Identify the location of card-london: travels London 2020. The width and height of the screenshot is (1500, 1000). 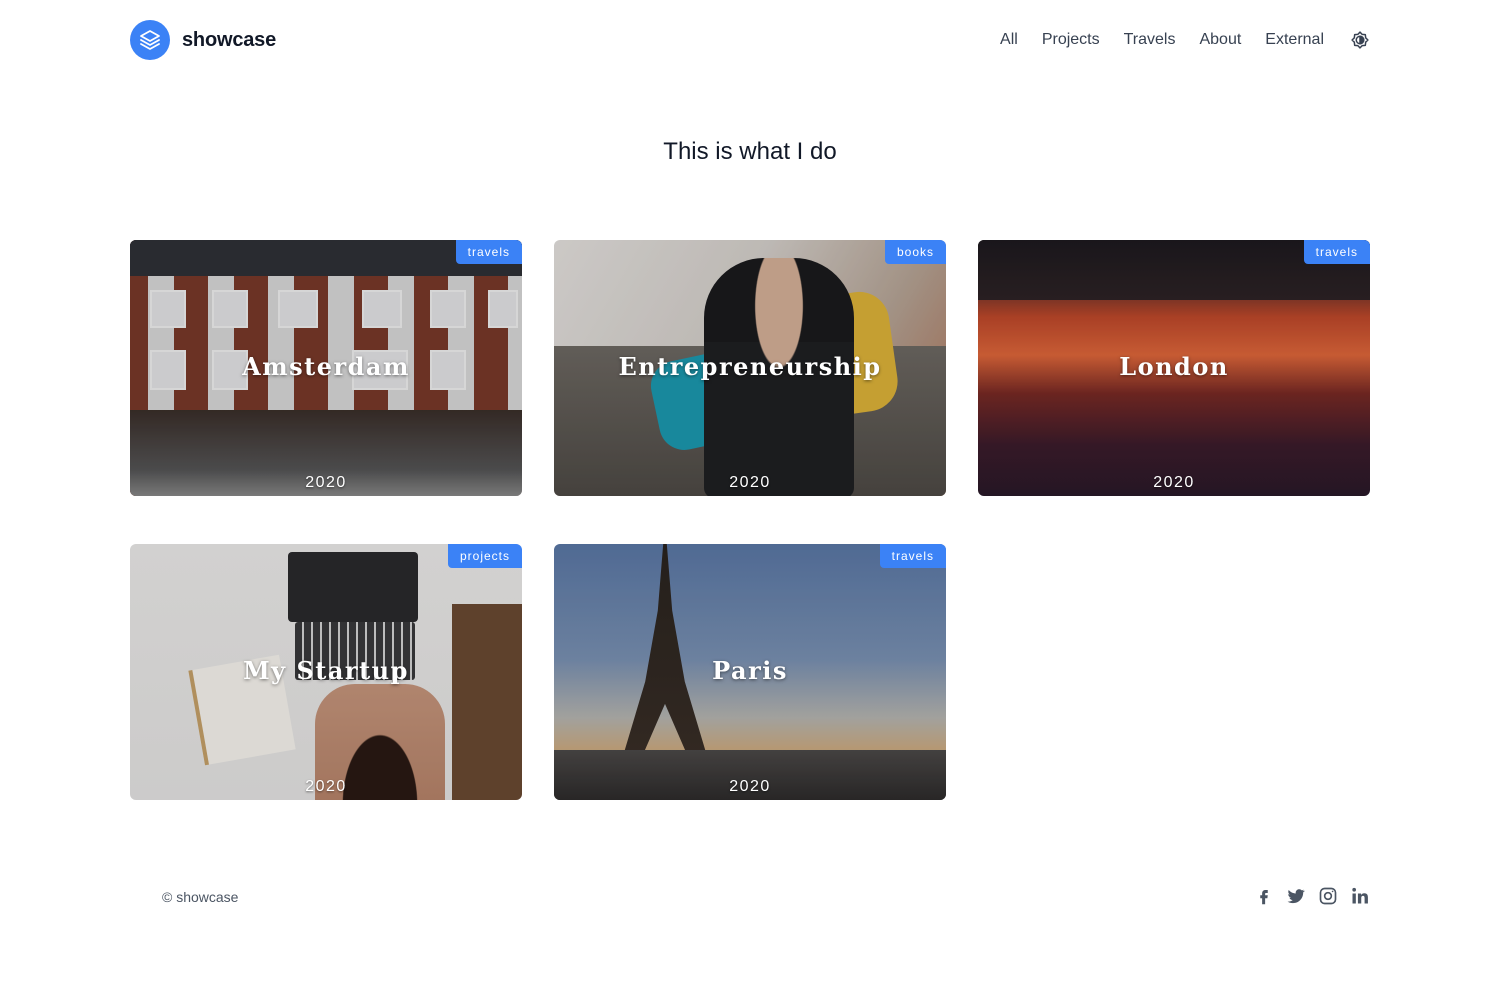
(1174, 368).